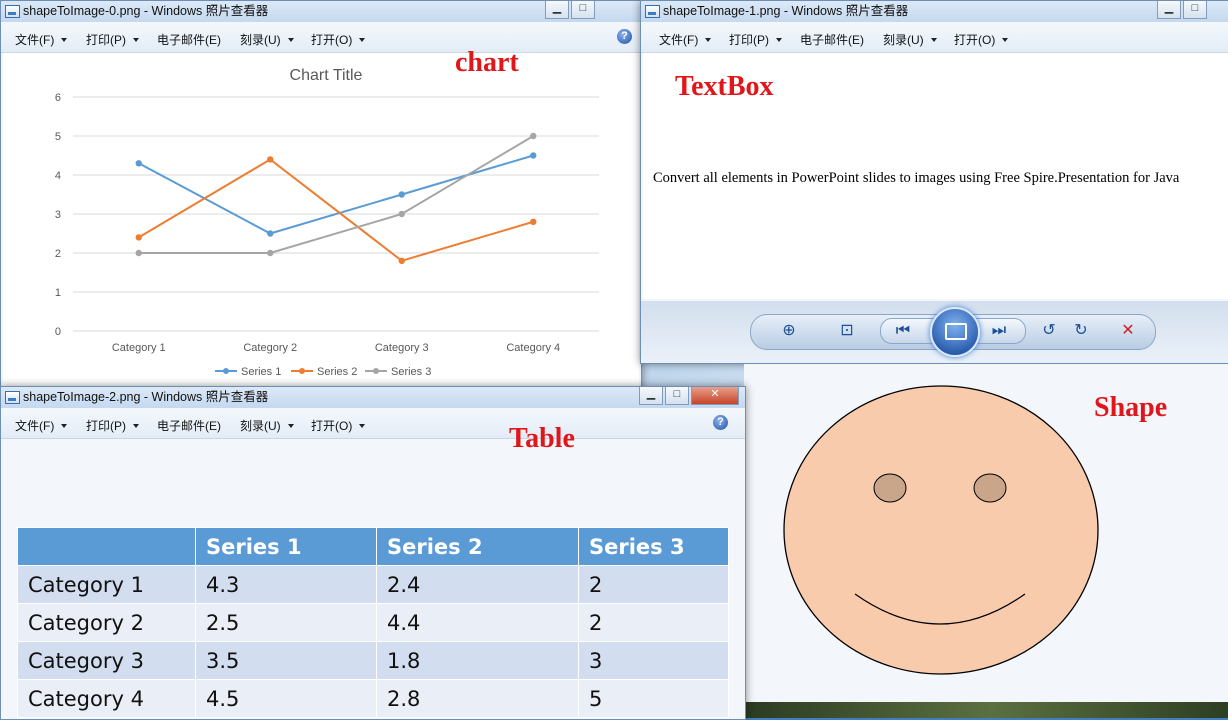 The height and width of the screenshot is (720, 1228). What do you see at coordinates (146, 11) in the screenshot?
I see `window-title: shapeToImage-0.png - Windows 照片查看器` at bounding box center [146, 11].